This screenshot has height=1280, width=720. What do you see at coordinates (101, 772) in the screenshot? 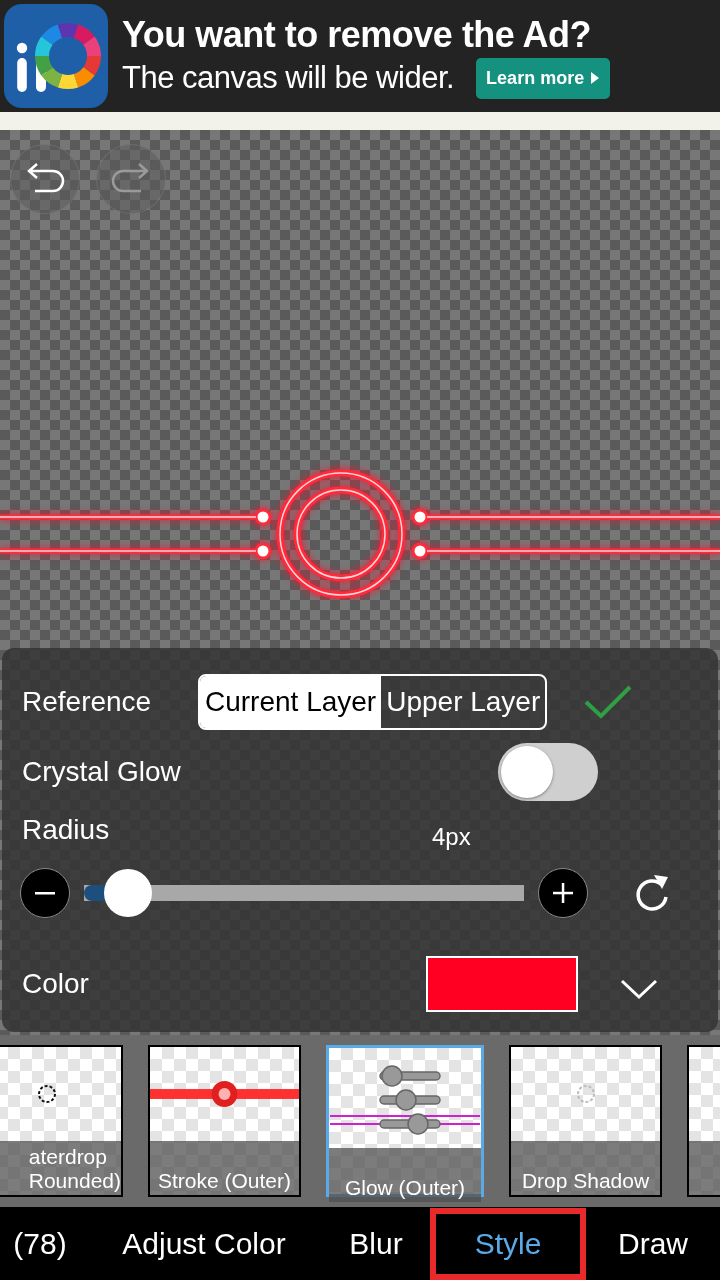
I see `crystal-glow-label: Crystal Glow` at bounding box center [101, 772].